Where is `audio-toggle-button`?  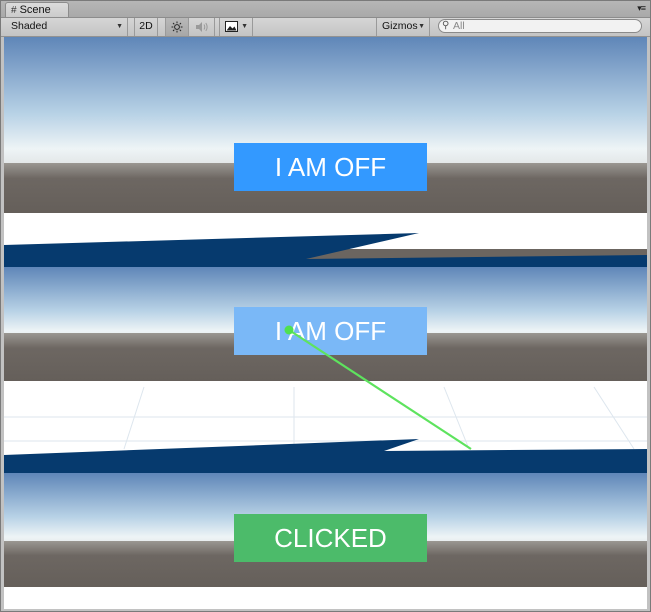 audio-toggle-button is located at coordinates (202, 27).